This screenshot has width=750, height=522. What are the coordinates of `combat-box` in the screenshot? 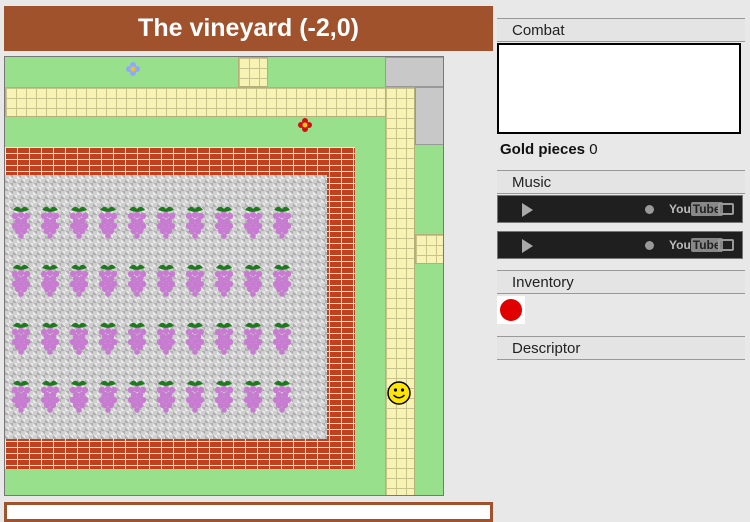 It's located at (619, 88).